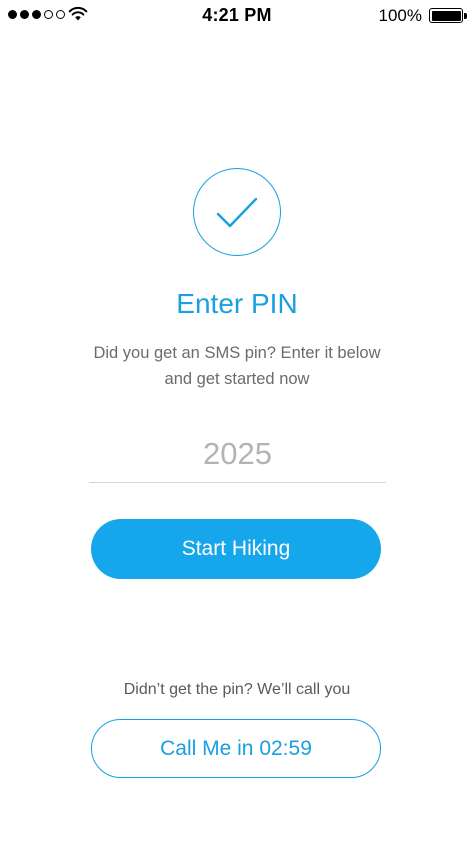  I want to click on call-me-button: Call Me in 02:59, so click(236, 748).